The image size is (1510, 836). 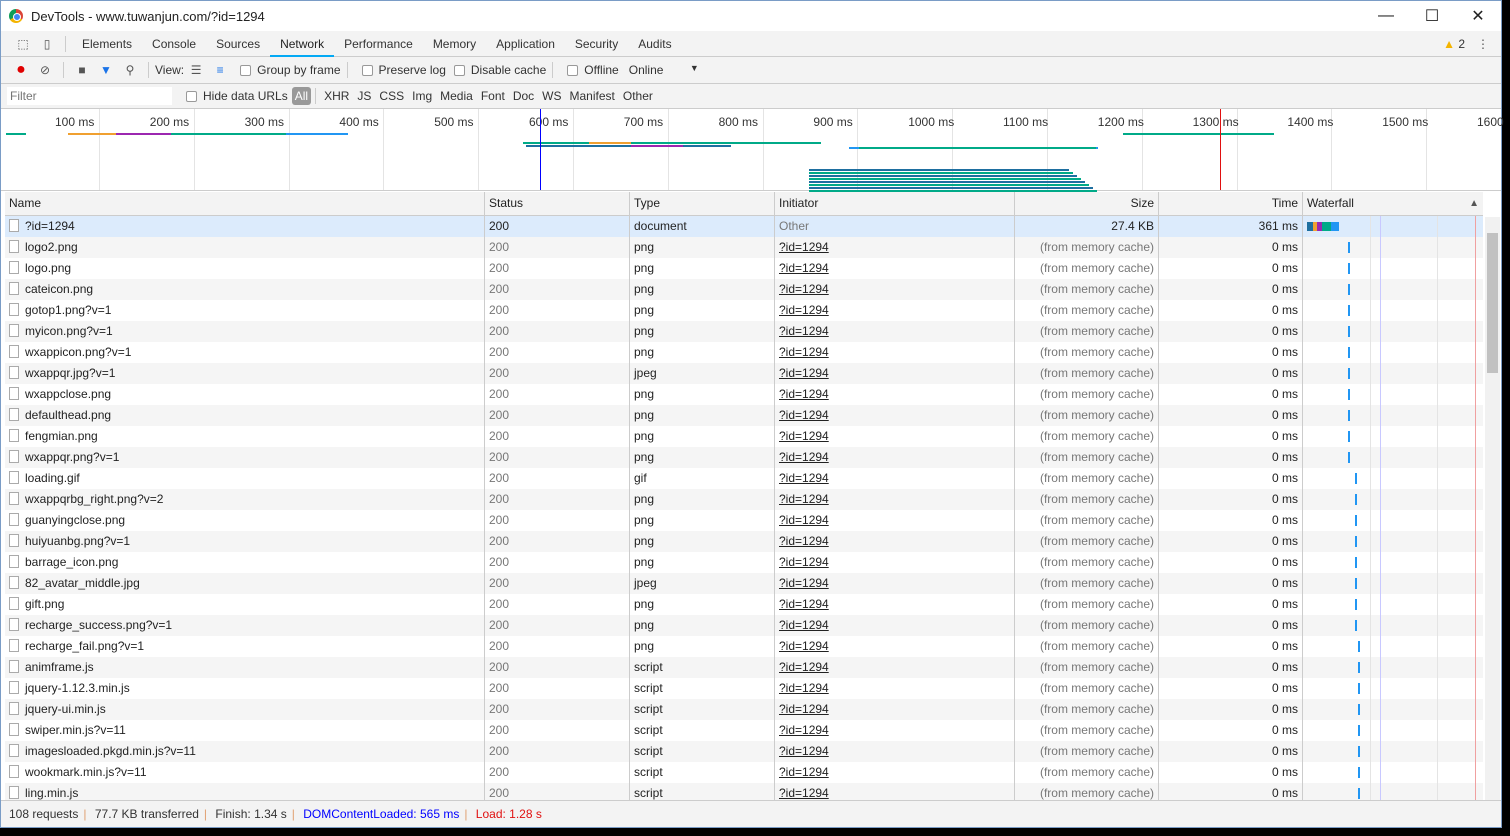 I want to click on search-icon: ⚲, so click(x=130, y=70).